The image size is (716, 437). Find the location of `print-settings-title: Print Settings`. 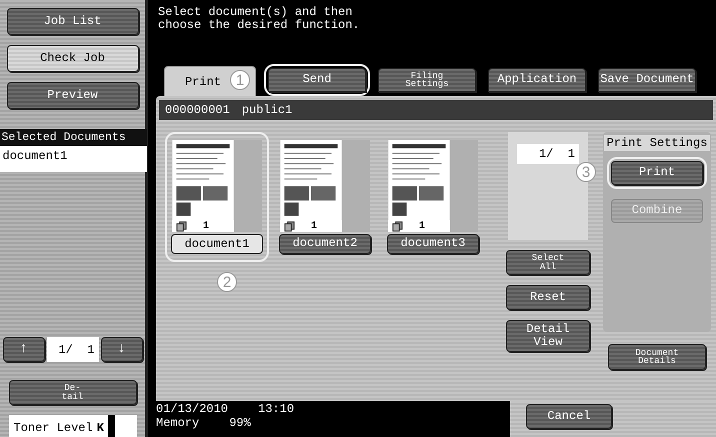

print-settings-title: Print Settings is located at coordinates (657, 143).